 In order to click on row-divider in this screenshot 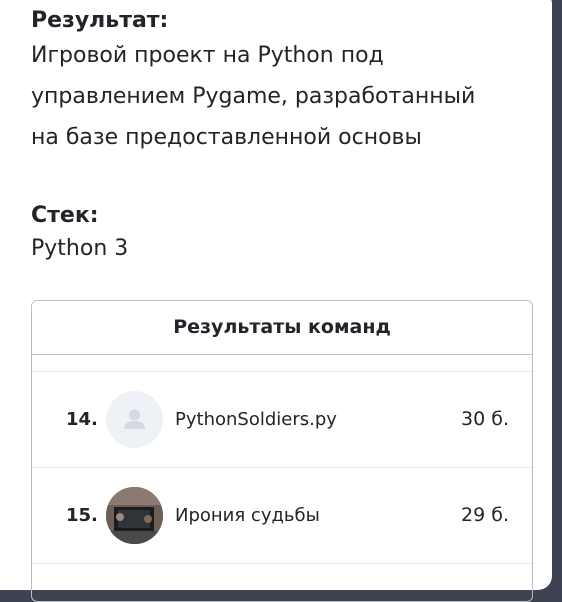, I will do `click(282, 563)`.